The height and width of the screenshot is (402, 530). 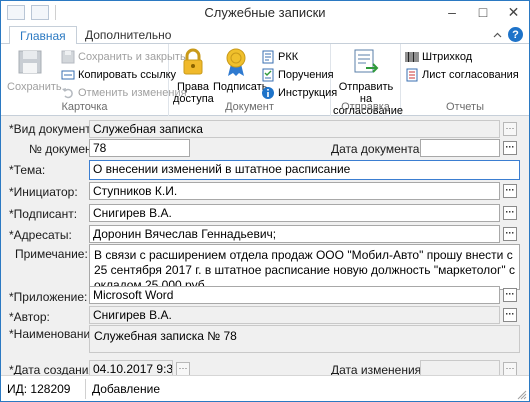 What do you see at coordinates (43, 35) in the screenshot?
I see `tab-home: Главная` at bounding box center [43, 35].